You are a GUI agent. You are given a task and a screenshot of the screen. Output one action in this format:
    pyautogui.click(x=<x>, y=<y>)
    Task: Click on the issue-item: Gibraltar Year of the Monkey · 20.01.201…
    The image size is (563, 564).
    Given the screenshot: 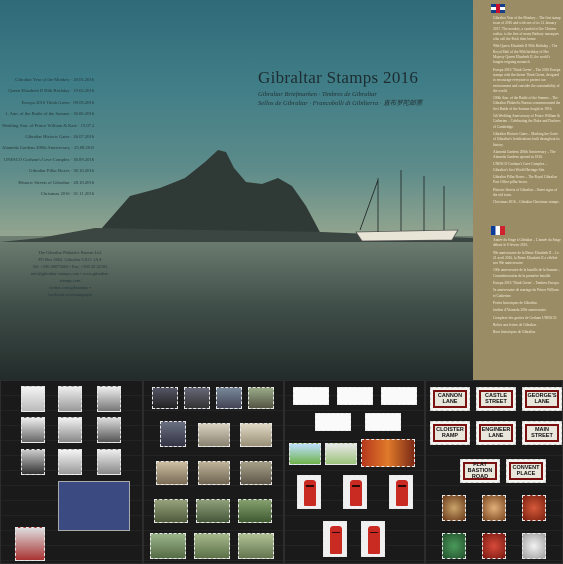 What is the action you would take?
    pyautogui.click(x=54, y=79)
    